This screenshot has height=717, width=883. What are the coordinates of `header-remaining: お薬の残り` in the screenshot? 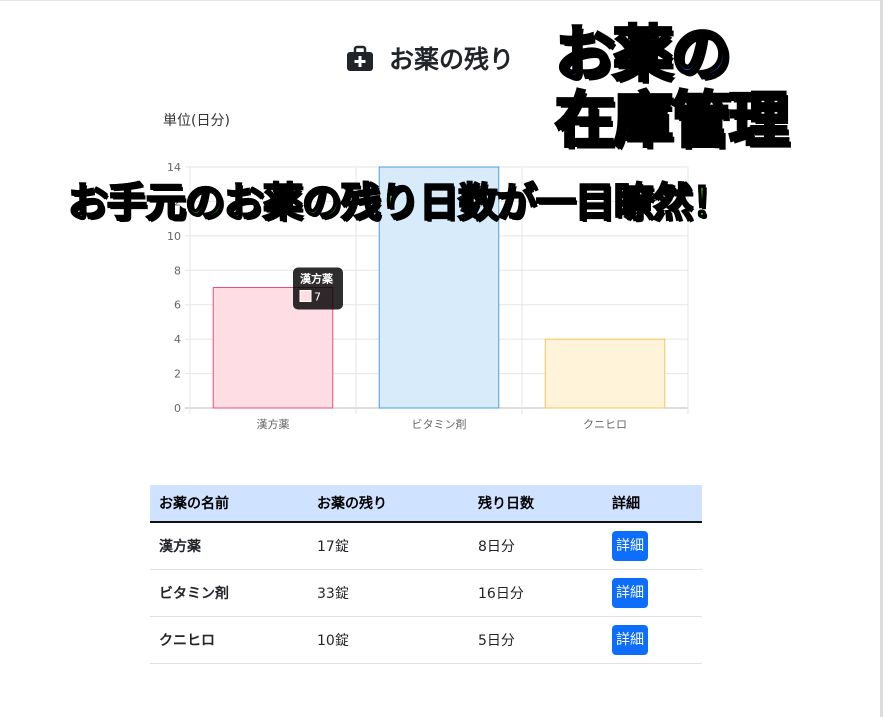 It's located at (388, 504).